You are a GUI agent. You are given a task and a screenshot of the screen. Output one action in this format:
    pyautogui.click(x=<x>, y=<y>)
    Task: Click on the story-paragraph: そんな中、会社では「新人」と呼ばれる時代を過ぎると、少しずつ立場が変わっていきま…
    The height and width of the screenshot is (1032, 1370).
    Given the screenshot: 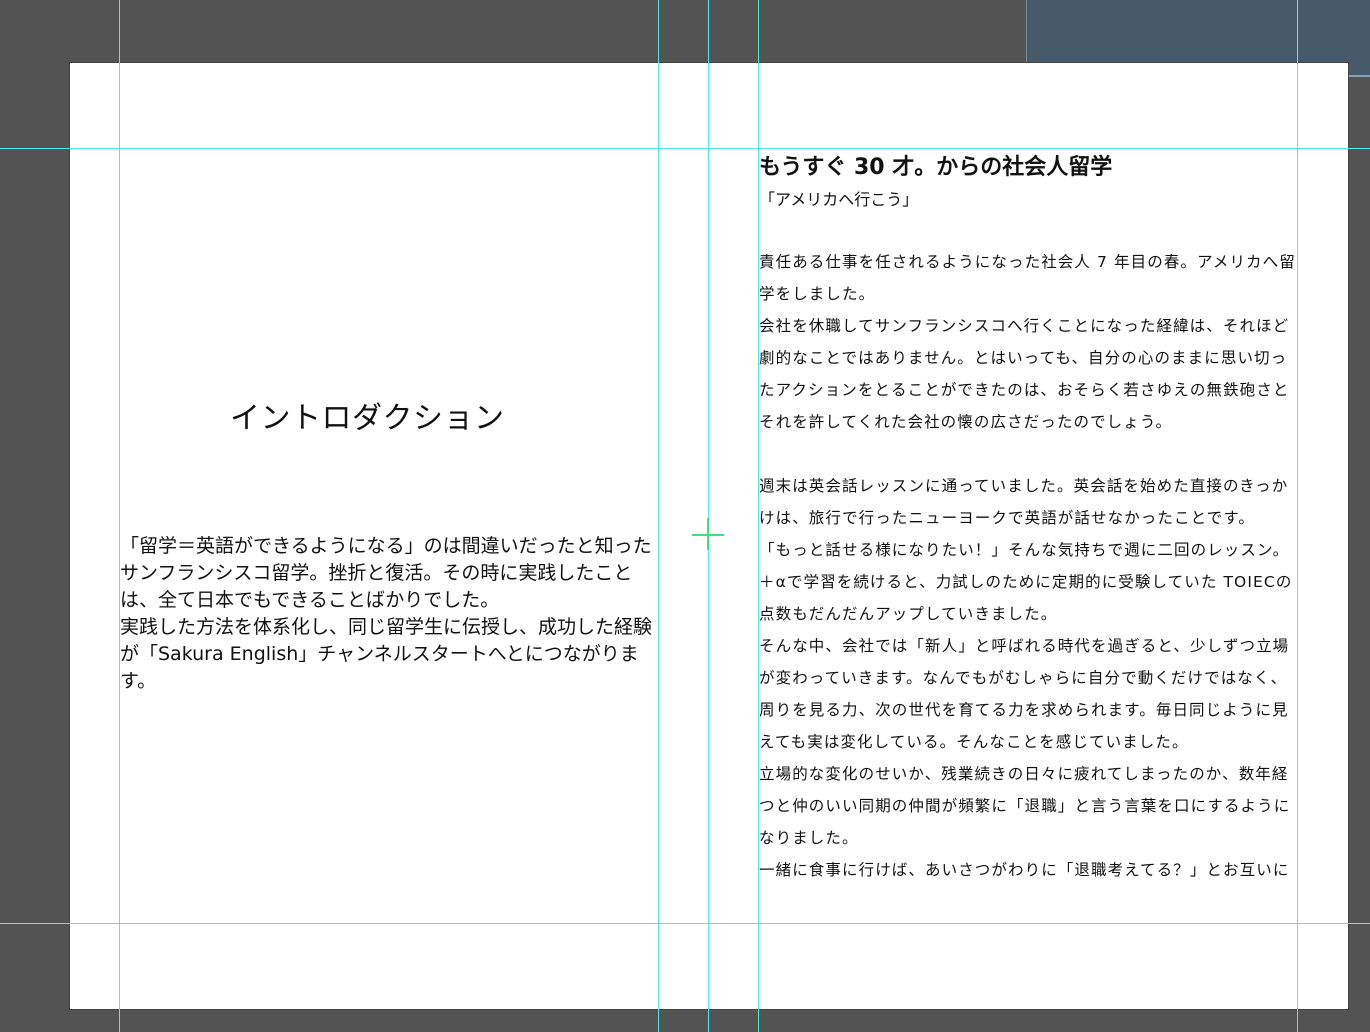 What is the action you would take?
    pyautogui.click(x=1024, y=694)
    